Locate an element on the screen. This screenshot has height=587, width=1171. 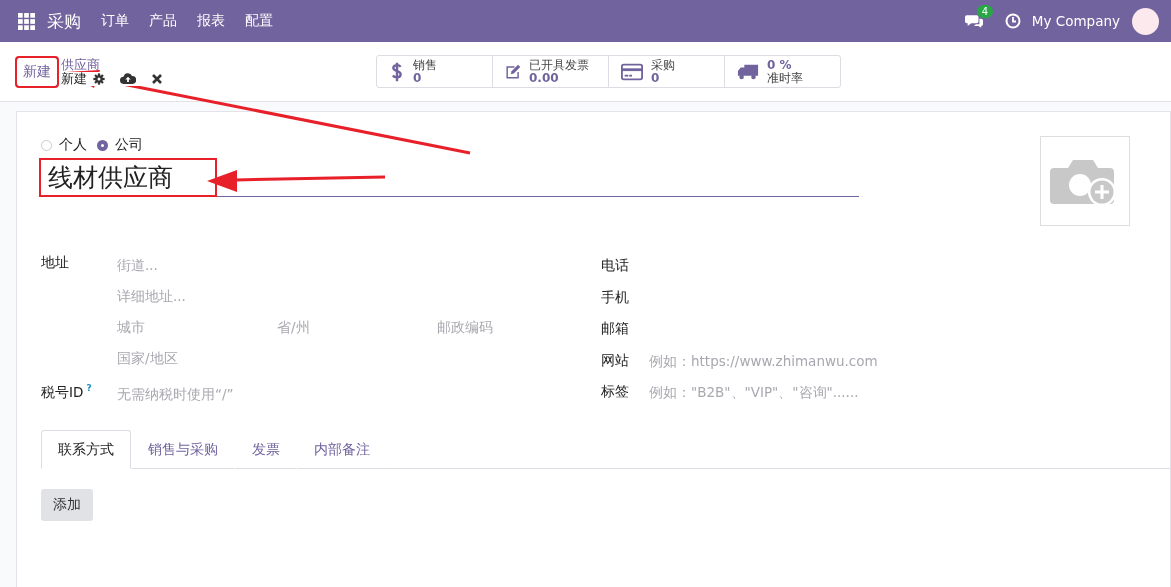
apps-menu-icon is located at coordinates (26, 21).